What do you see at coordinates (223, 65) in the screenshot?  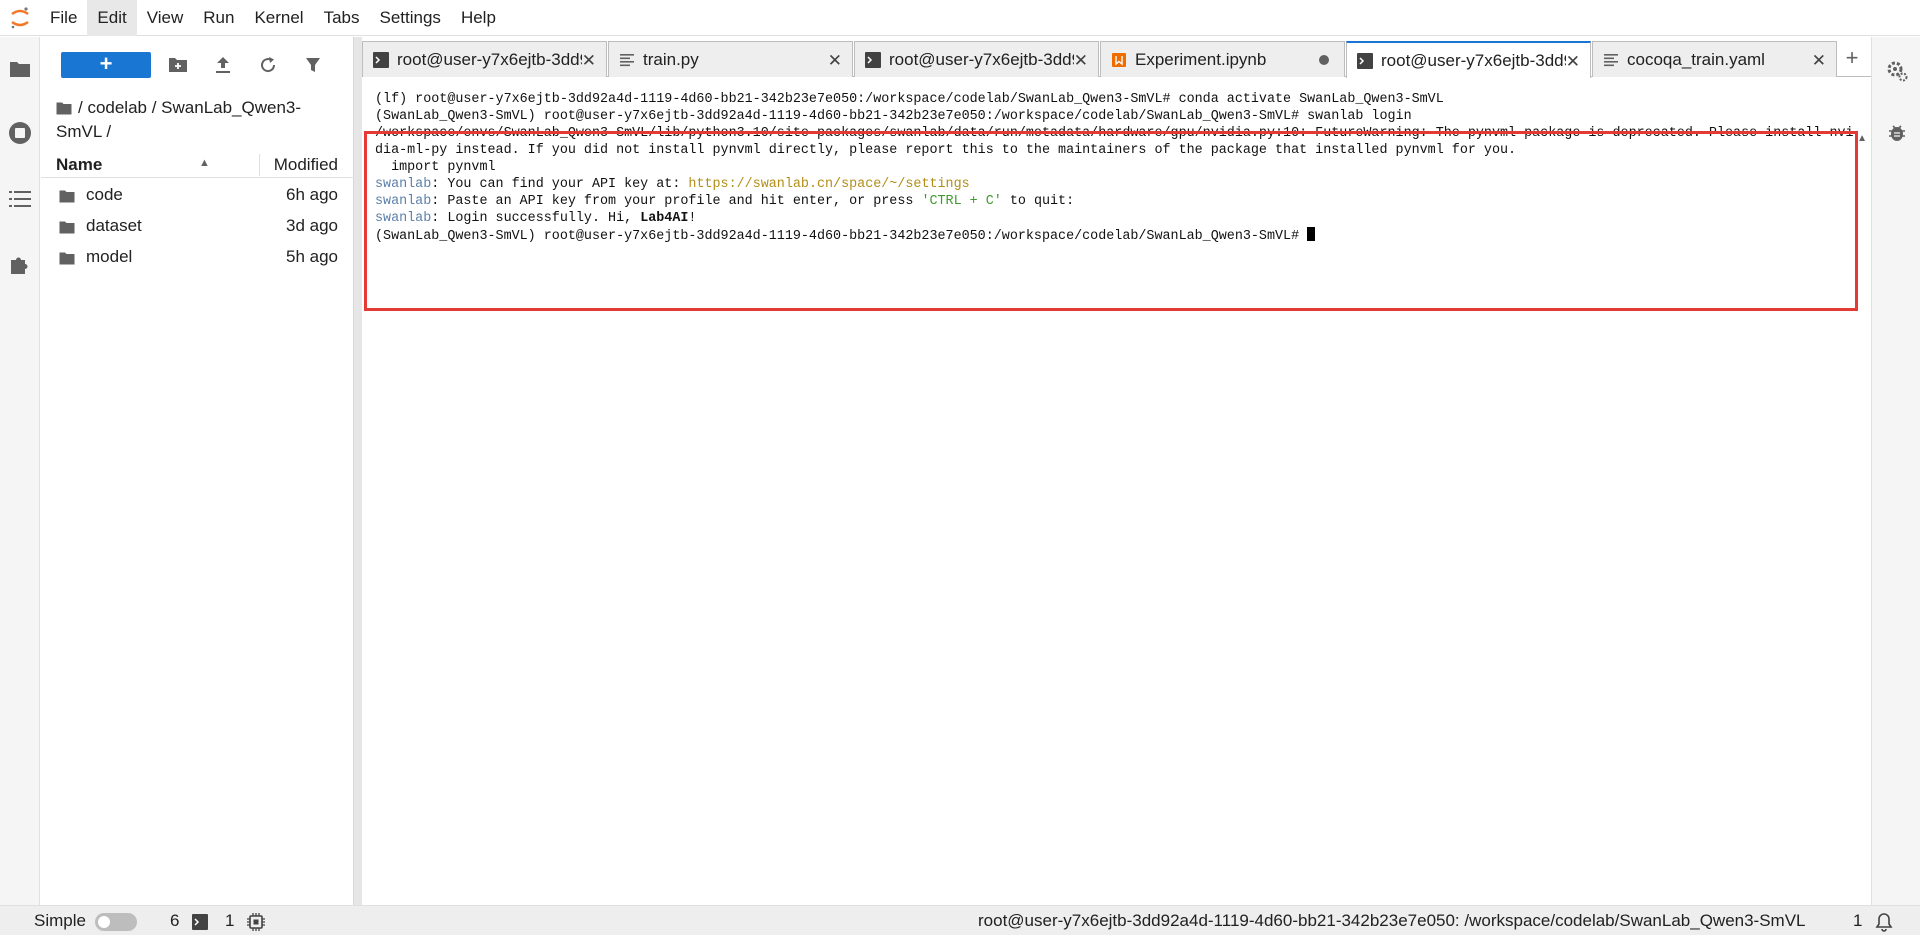 I see `upload-icon` at bounding box center [223, 65].